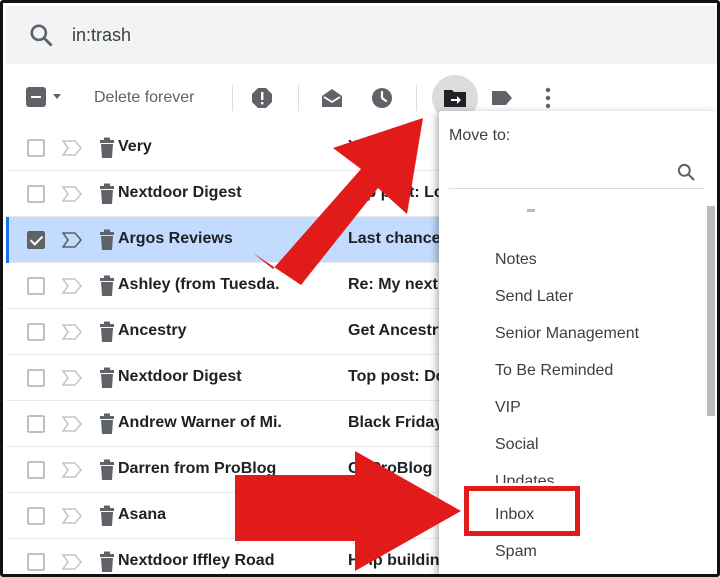 The image size is (720, 577). Describe the element at coordinates (516, 552) in the screenshot. I see `menu-option-spam: Spam` at that location.